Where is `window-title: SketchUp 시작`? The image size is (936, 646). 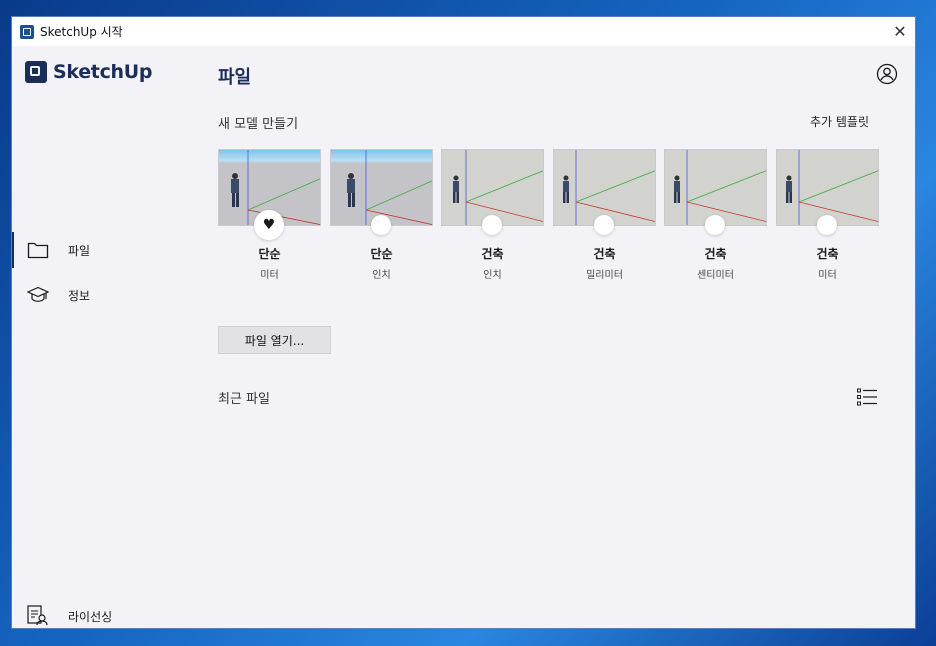
window-title: SketchUp 시작 is located at coordinates (81, 32).